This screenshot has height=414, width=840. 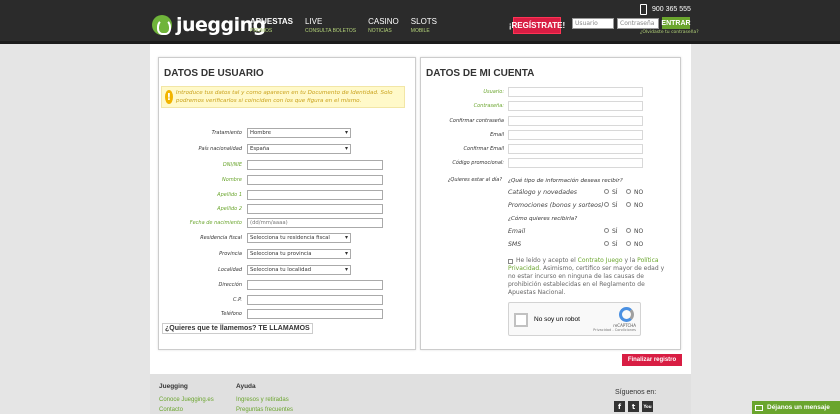 I want to click on promos-no-radio, so click(x=628, y=204).